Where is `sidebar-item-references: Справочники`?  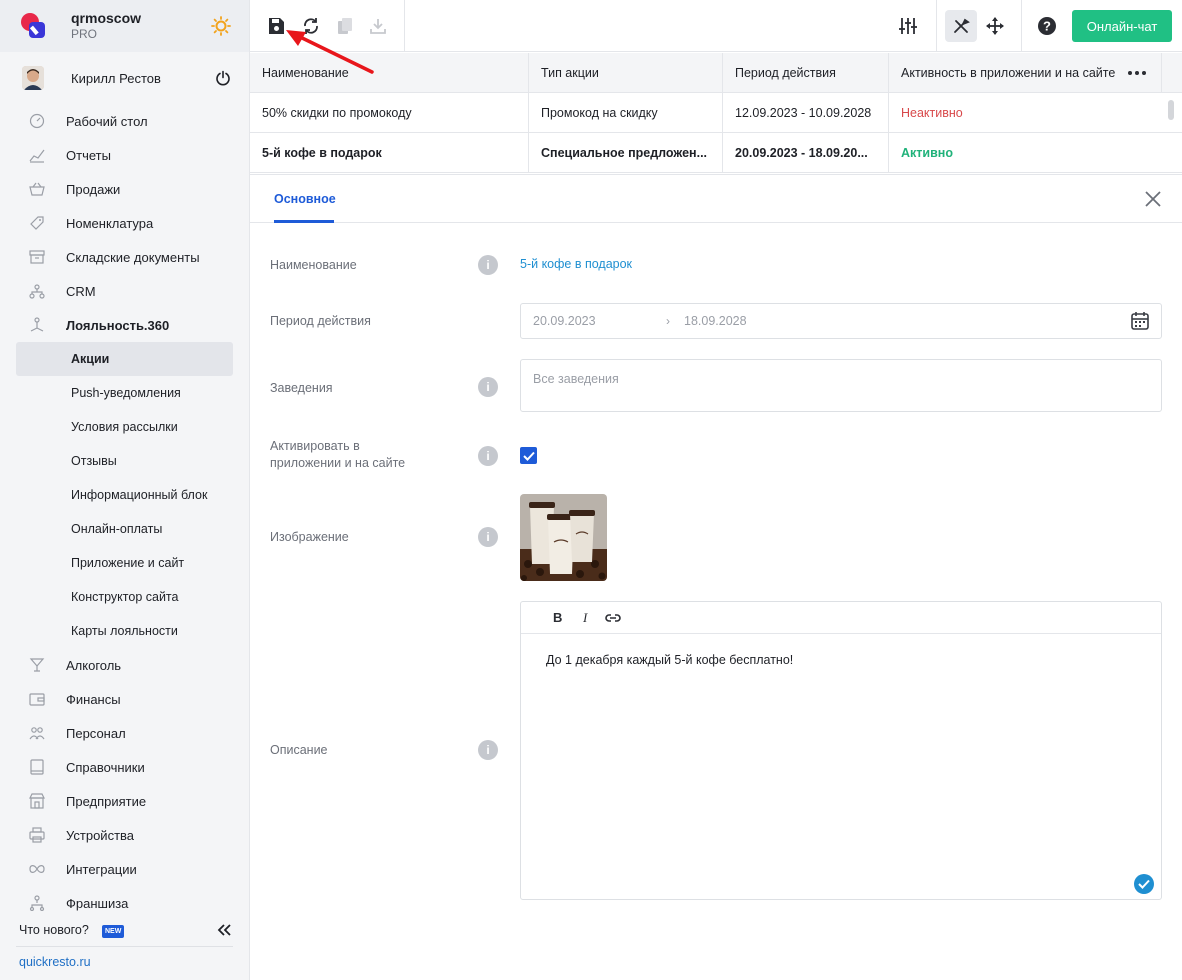 sidebar-item-references: Справочники is located at coordinates (124, 767).